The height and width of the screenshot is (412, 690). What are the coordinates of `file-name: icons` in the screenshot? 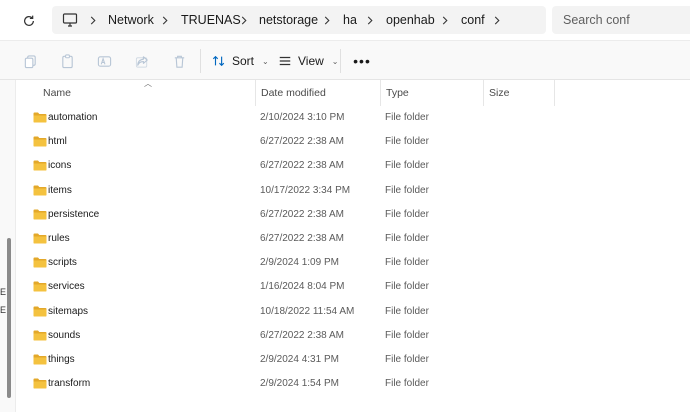 It's located at (60, 166).